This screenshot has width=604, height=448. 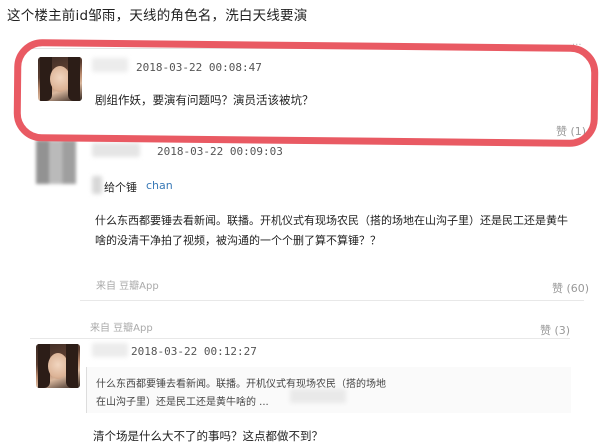 I want to click on avatar, so click(x=58, y=366).